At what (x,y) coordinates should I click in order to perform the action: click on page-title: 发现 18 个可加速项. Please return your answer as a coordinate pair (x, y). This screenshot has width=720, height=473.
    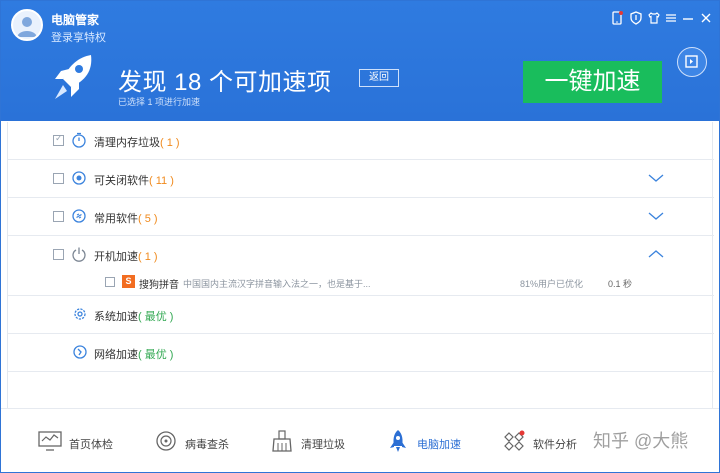
    Looking at the image, I should click on (225, 82).